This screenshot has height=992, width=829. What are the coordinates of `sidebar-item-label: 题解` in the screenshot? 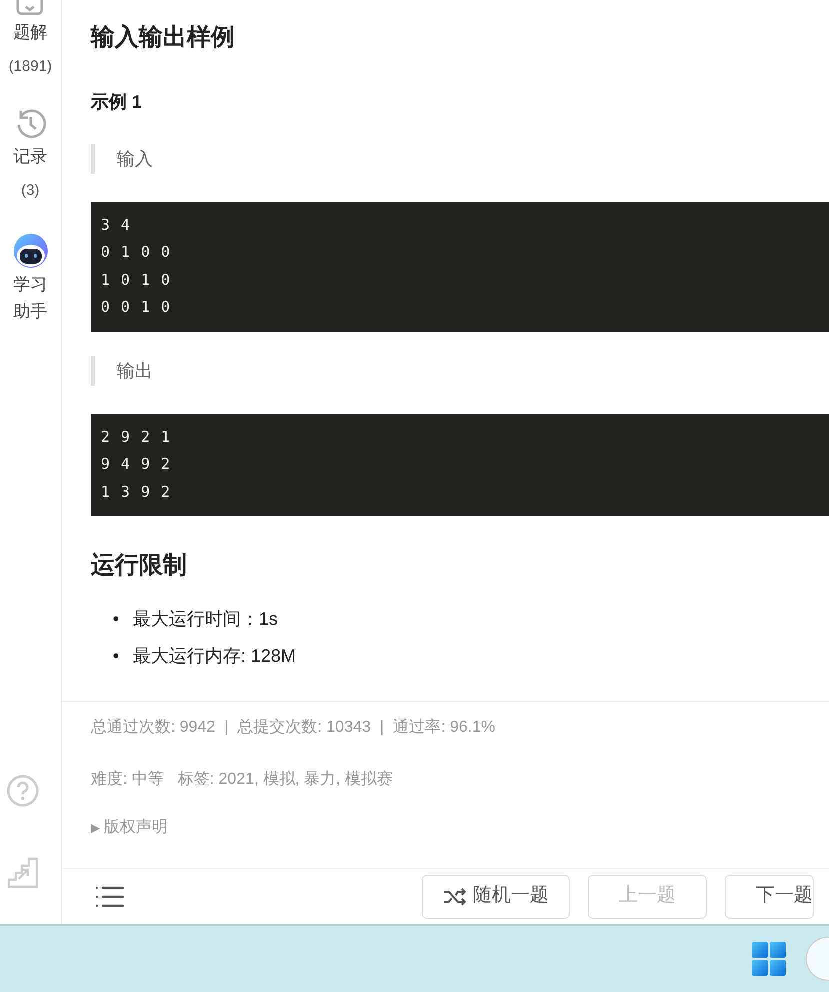 It's located at (30, 33).